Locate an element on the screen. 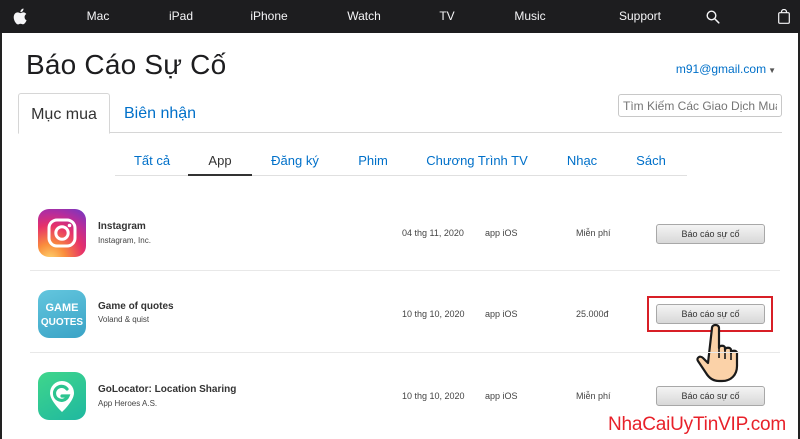 Image resolution: width=800 pixels, height=439 pixels. nav-tv: TV is located at coordinates (446, 16).